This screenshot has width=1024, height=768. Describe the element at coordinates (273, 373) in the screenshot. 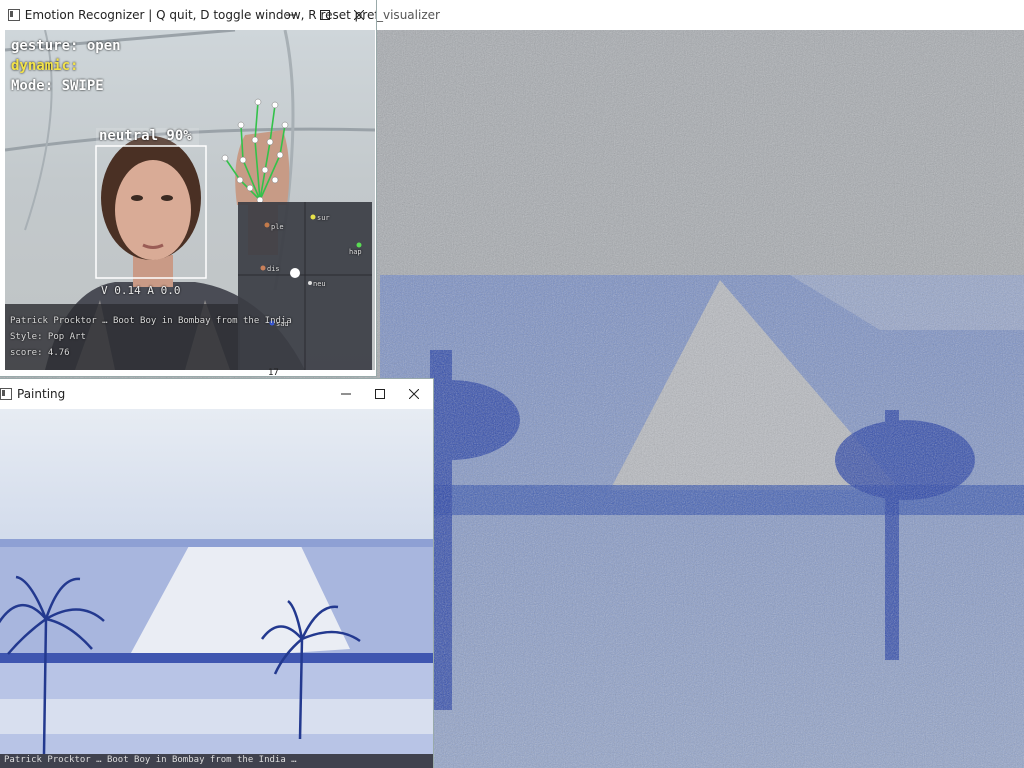

I see `bottom-tick-label: 17` at that location.